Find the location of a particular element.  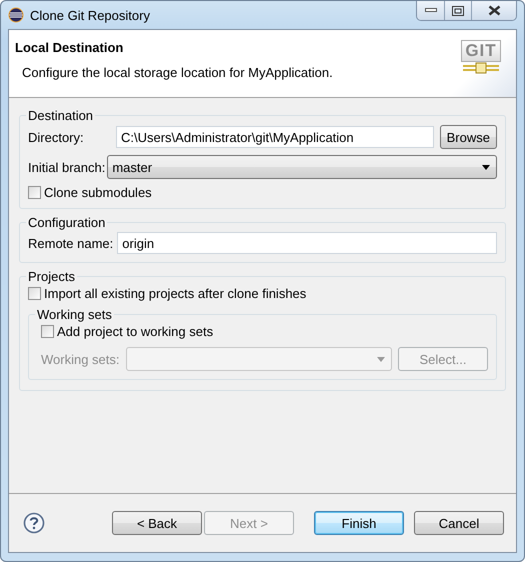

checkbox-label: Add project to working sets is located at coordinates (135, 331).